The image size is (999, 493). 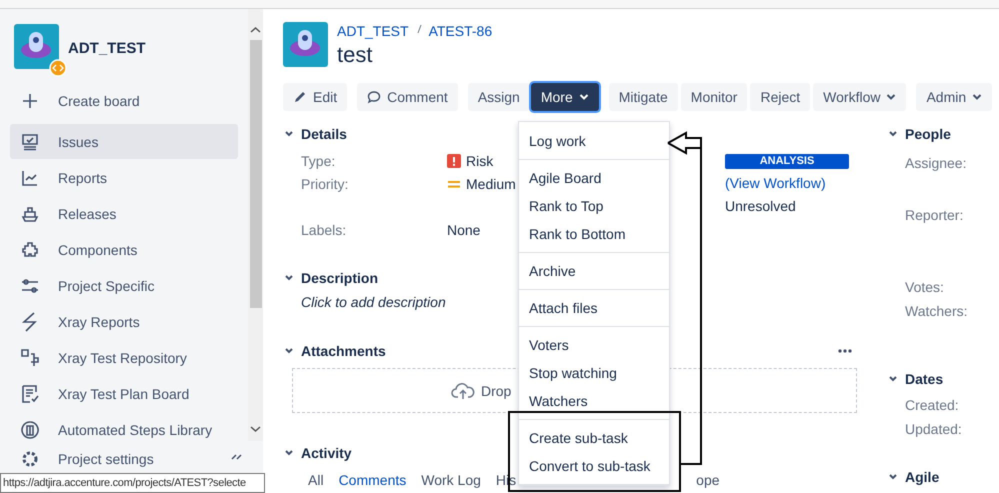 I want to click on sidebar-item: Project Specific, so click(x=124, y=286).